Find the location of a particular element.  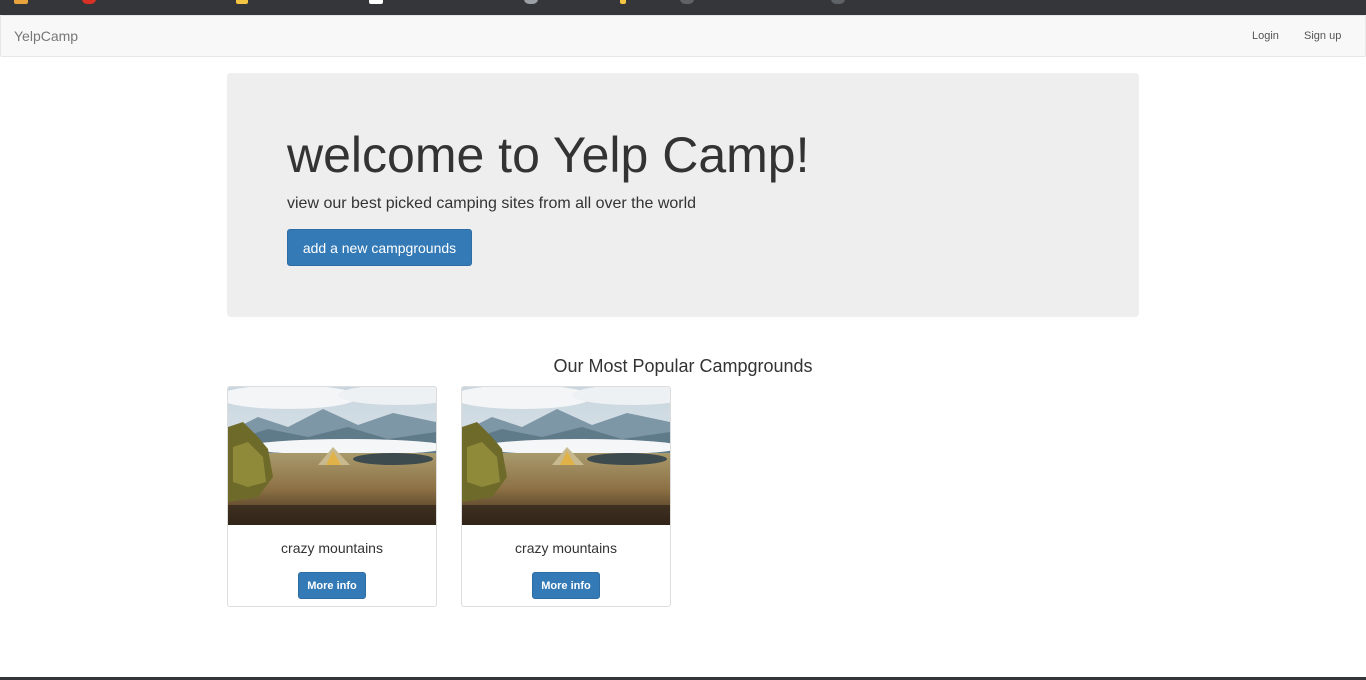

apps-icon is located at coordinates (21, 2).